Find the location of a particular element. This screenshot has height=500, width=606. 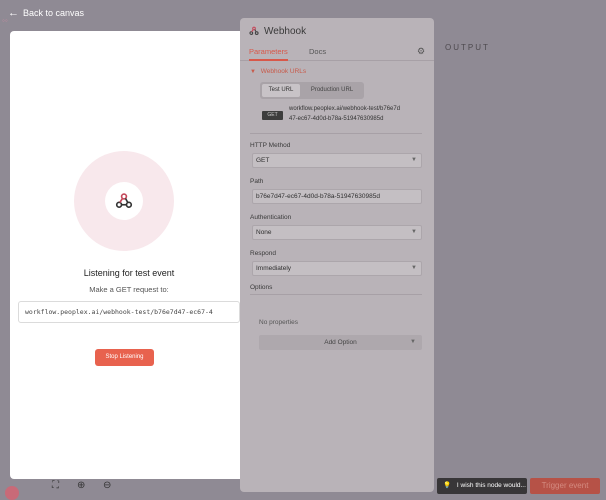

tab-docs: Docs is located at coordinates (317, 51).